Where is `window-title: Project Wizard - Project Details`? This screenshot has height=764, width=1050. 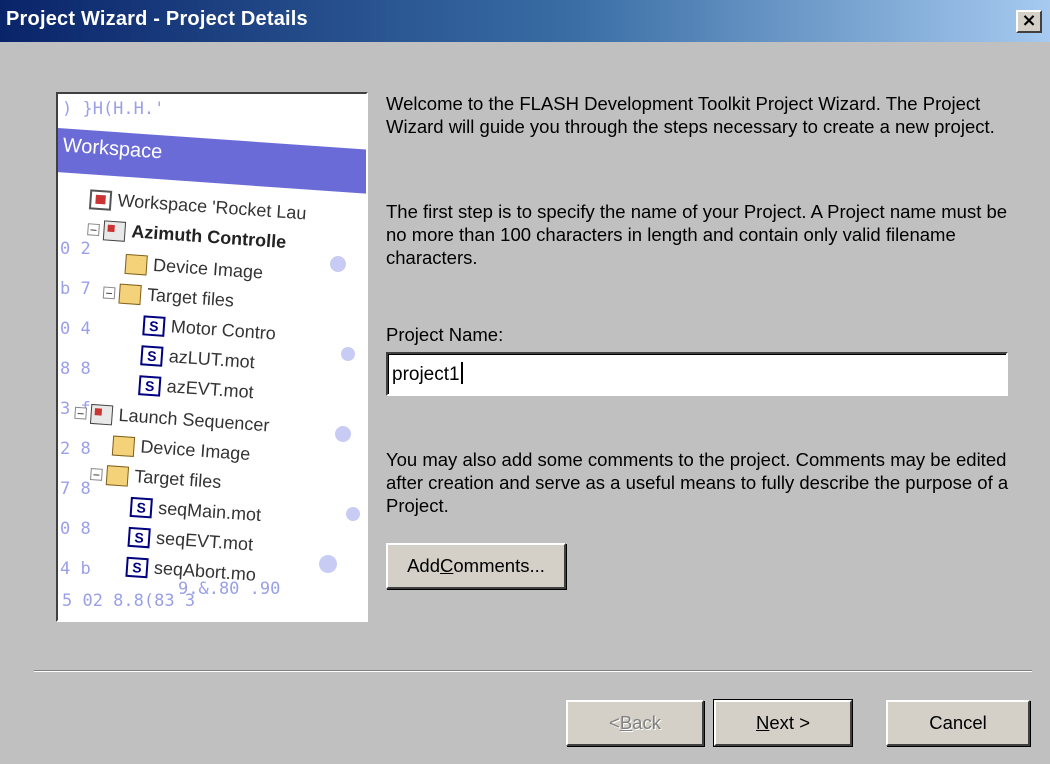 window-title: Project Wizard - Project Details is located at coordinates (157, 19).